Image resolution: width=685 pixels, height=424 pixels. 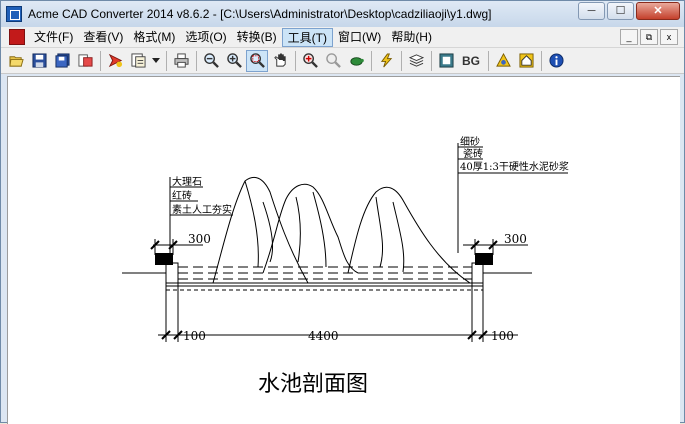 I want to click on background-button, so click(x=446, y=61).